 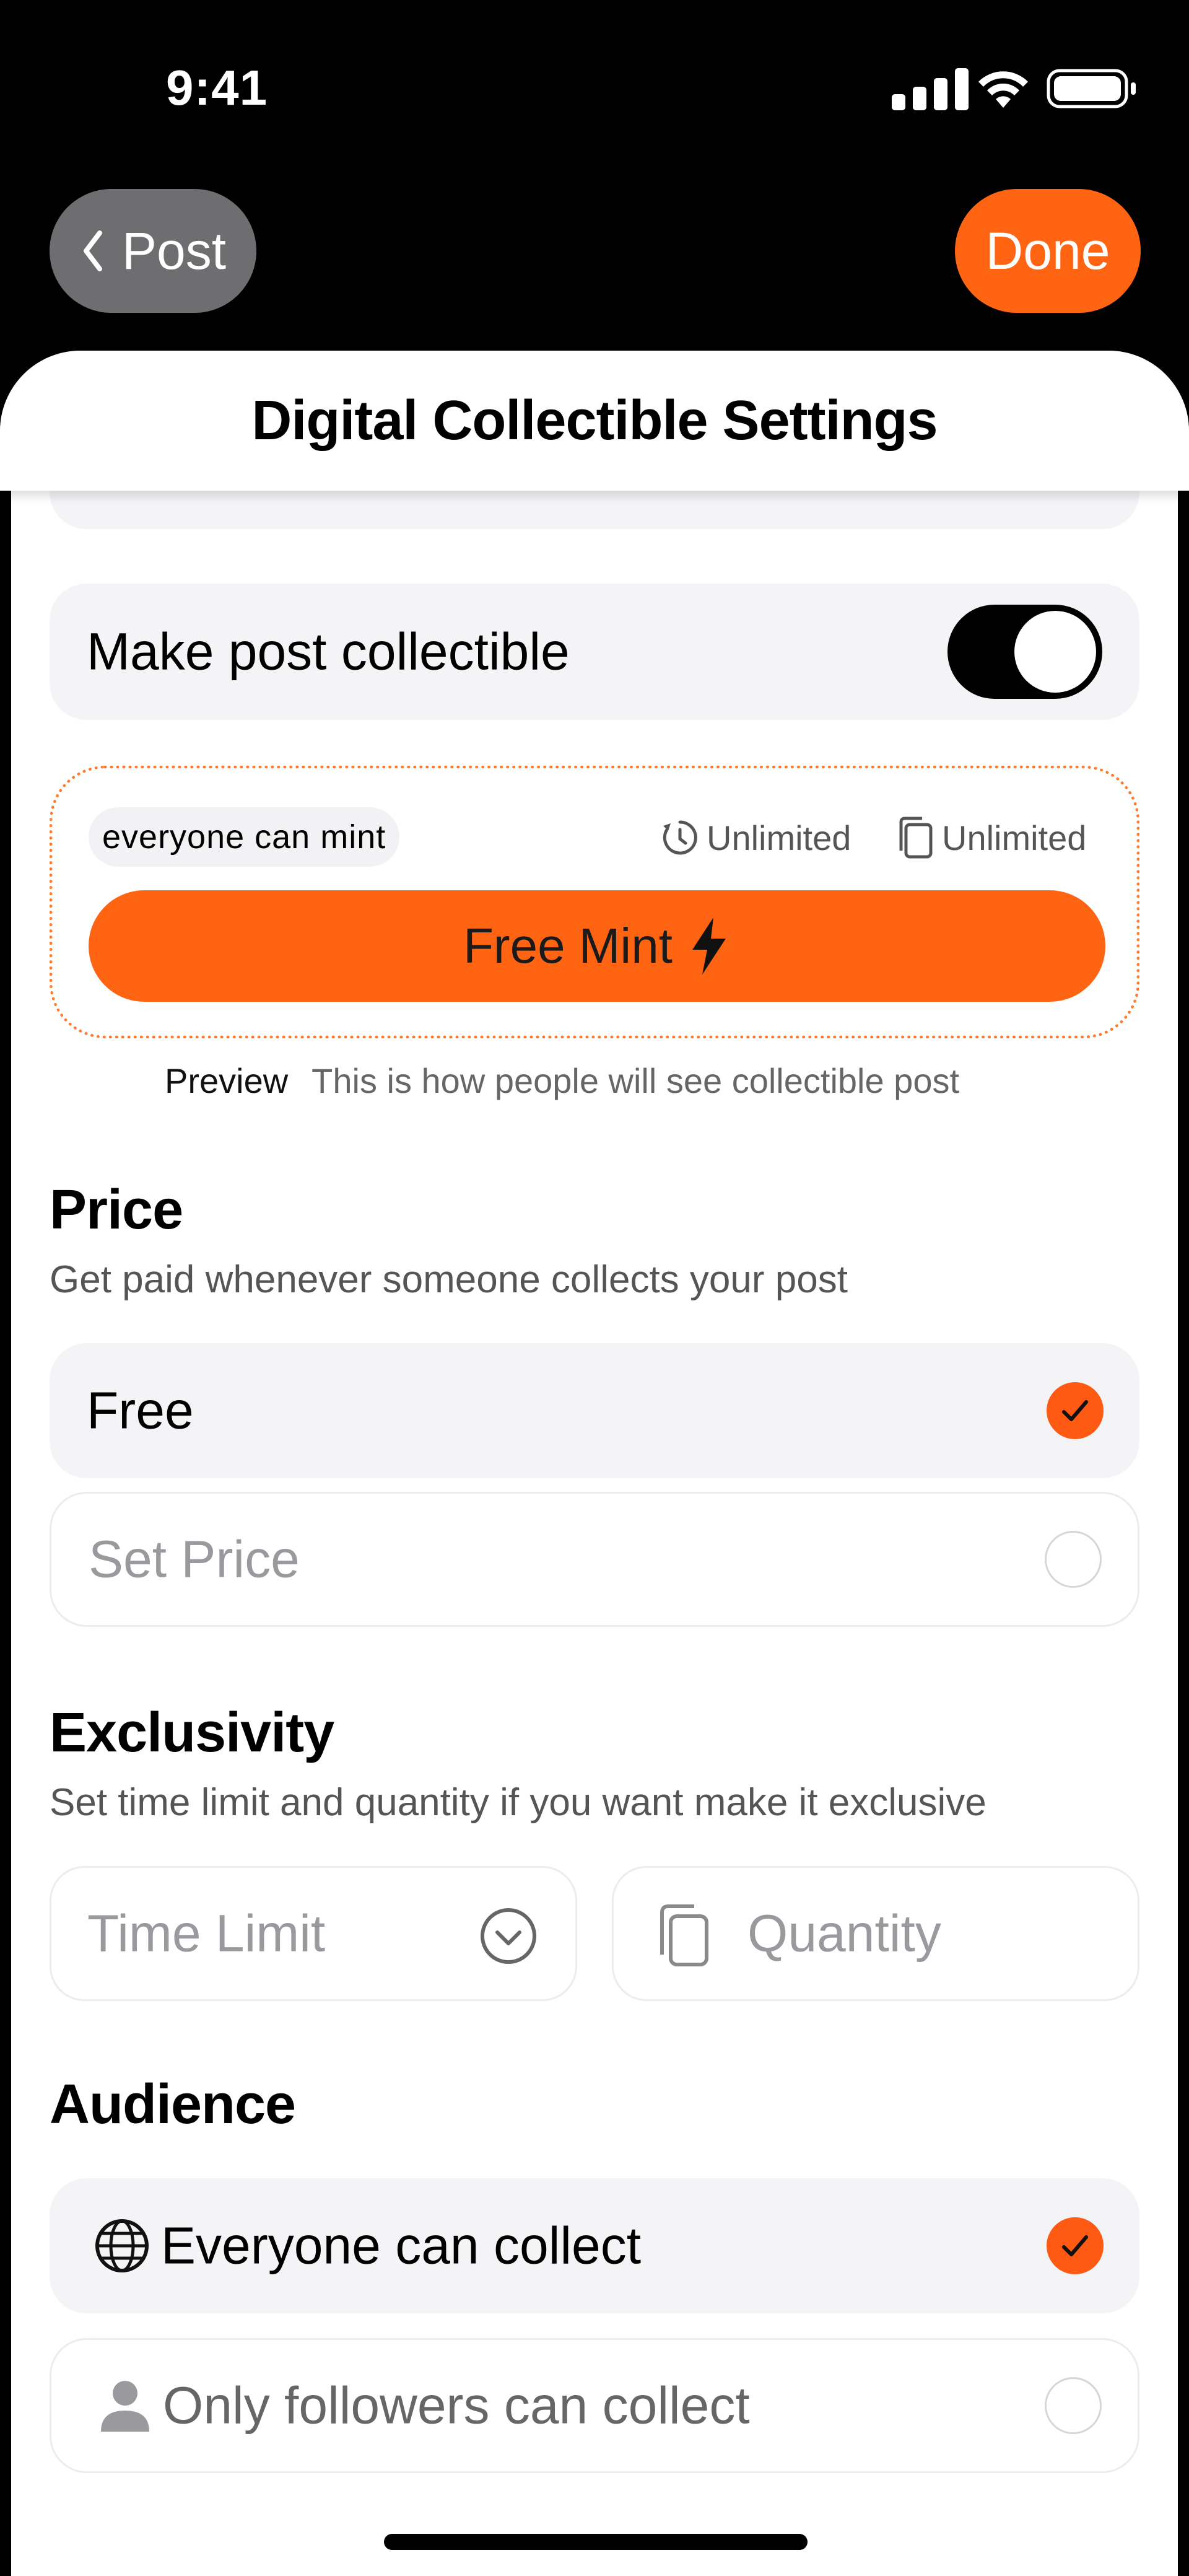 I want to click on audience-option-everyone: Everyone can collect, so click(x=594, y=2245).